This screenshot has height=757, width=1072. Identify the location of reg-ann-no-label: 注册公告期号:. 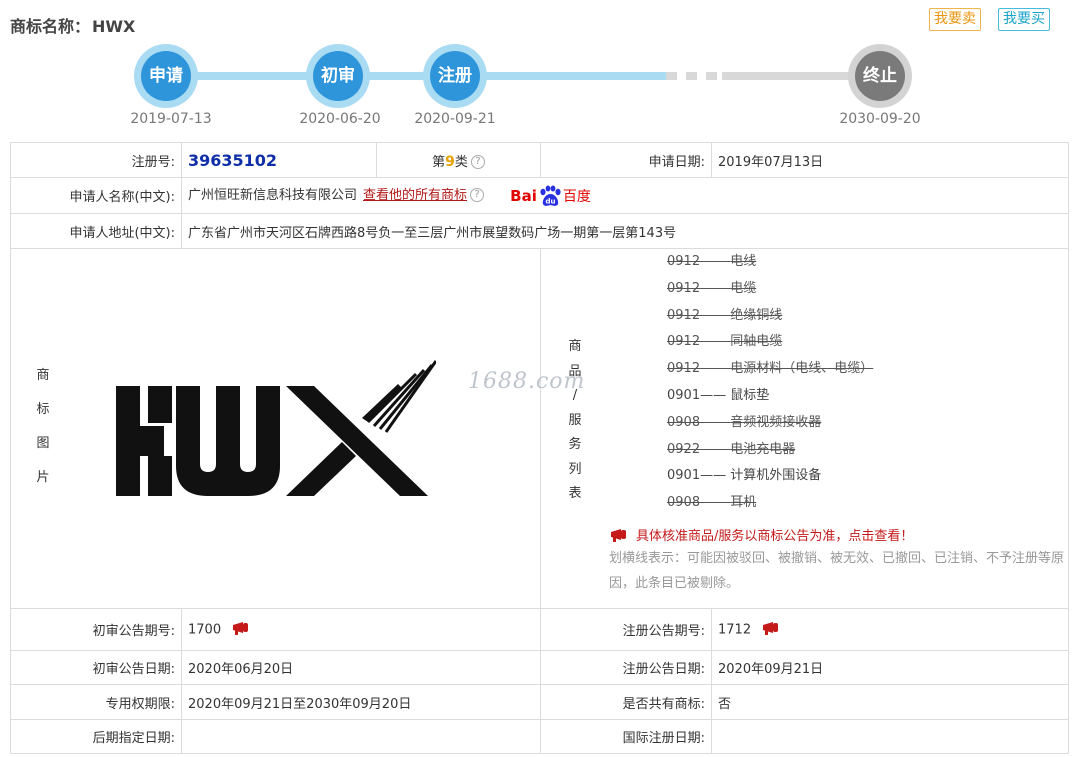
(626, 629).